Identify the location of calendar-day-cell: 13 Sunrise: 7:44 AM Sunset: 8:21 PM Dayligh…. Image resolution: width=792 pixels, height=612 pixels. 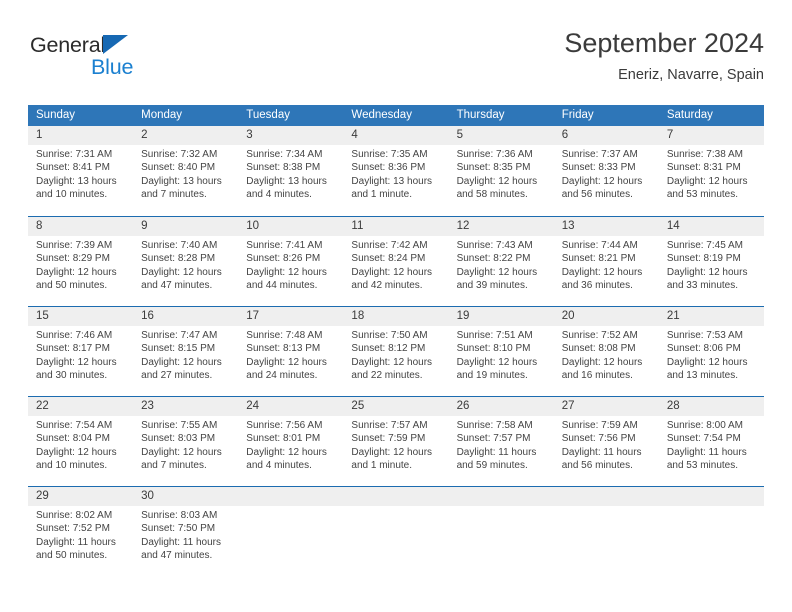
(606, 261).